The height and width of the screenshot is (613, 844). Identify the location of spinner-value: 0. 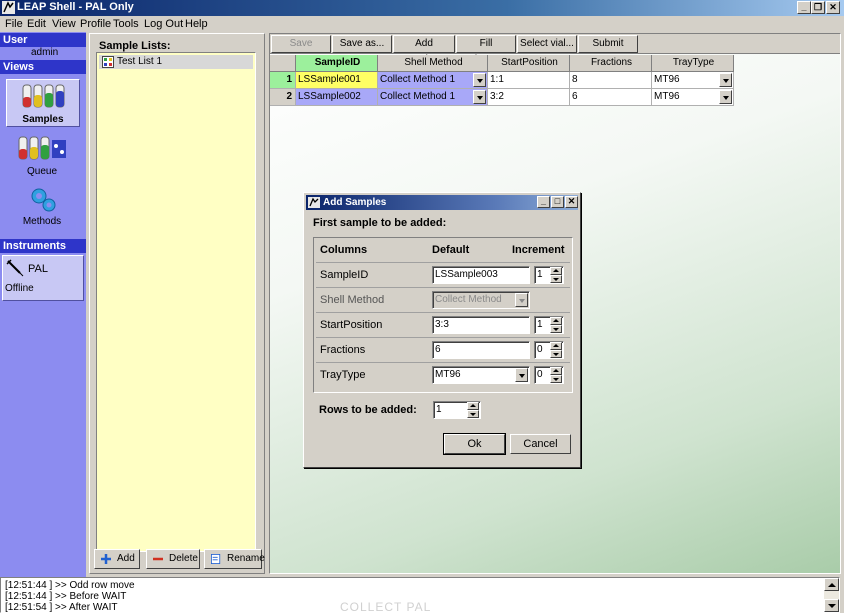
(540, 374).